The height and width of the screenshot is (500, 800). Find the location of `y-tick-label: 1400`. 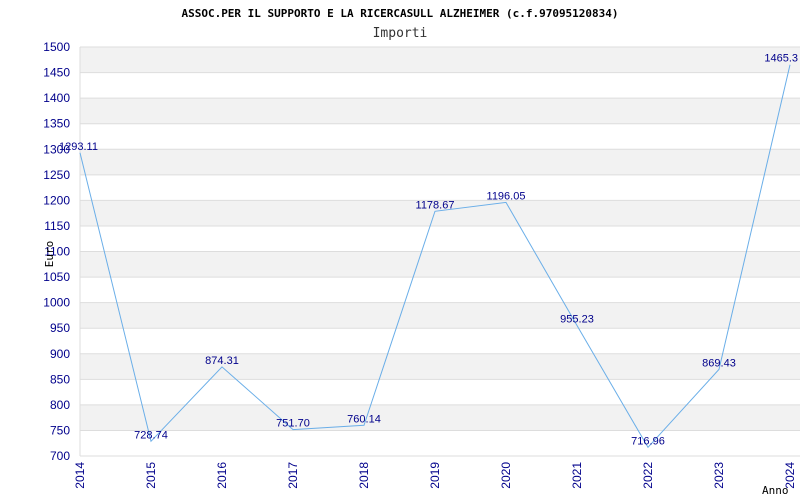

y-tick-label: 1400 is located at coordinates (56, 98).